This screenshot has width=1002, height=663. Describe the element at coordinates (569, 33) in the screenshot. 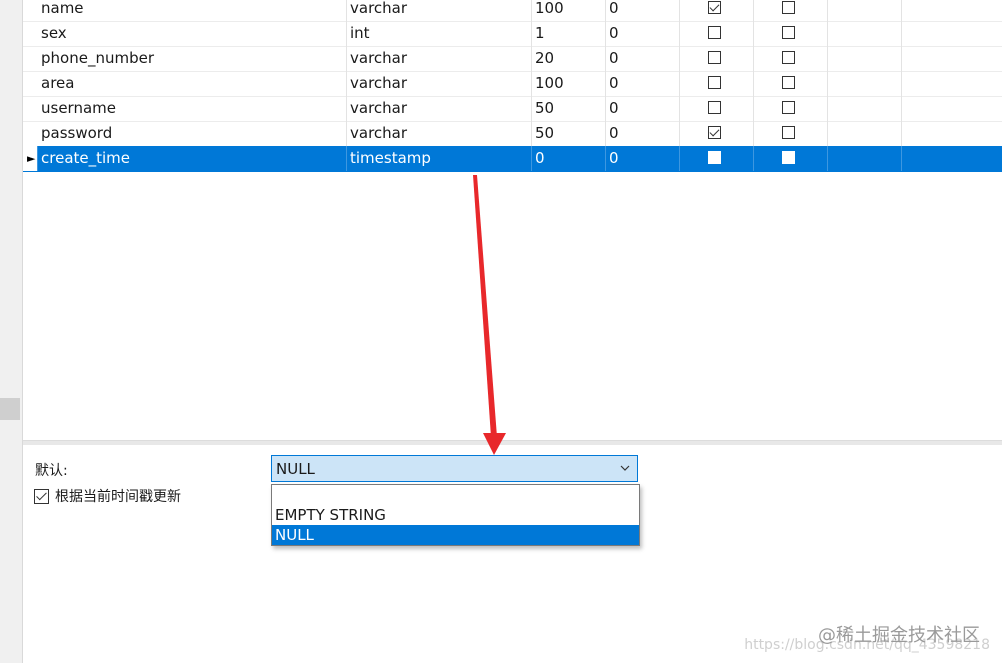

I see `field-length-cell: 1` at that location.